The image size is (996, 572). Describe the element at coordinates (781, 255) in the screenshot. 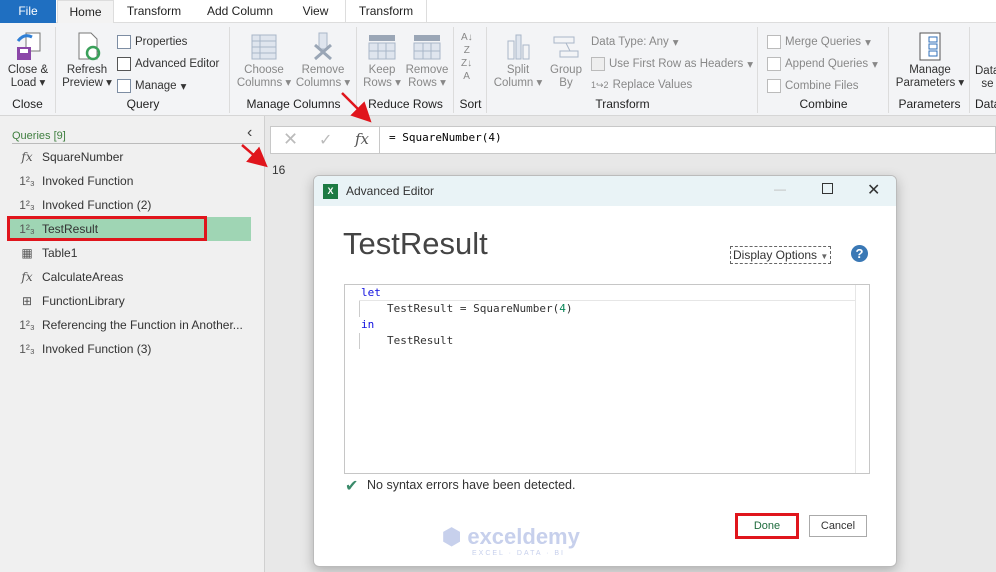

I see `display-options-dropdown: Display Options ▼` at that location.